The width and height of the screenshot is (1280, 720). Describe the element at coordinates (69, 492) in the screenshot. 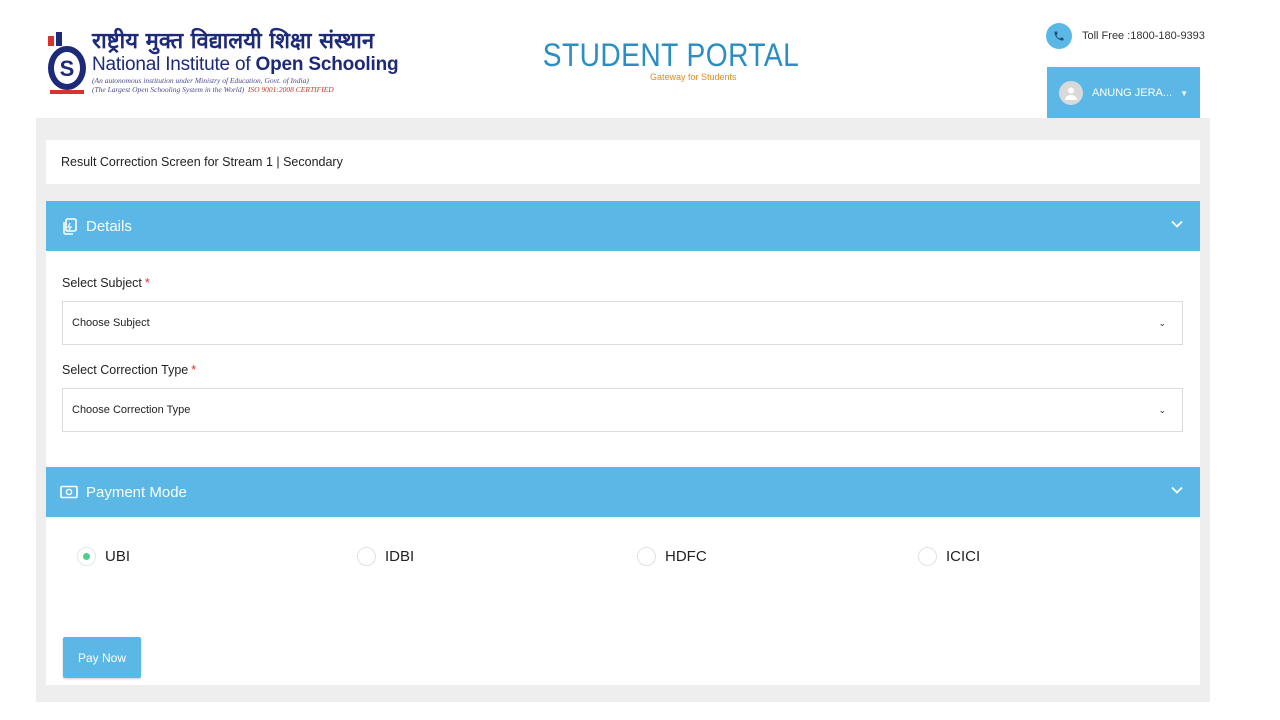

I see `money-icon` at that location.